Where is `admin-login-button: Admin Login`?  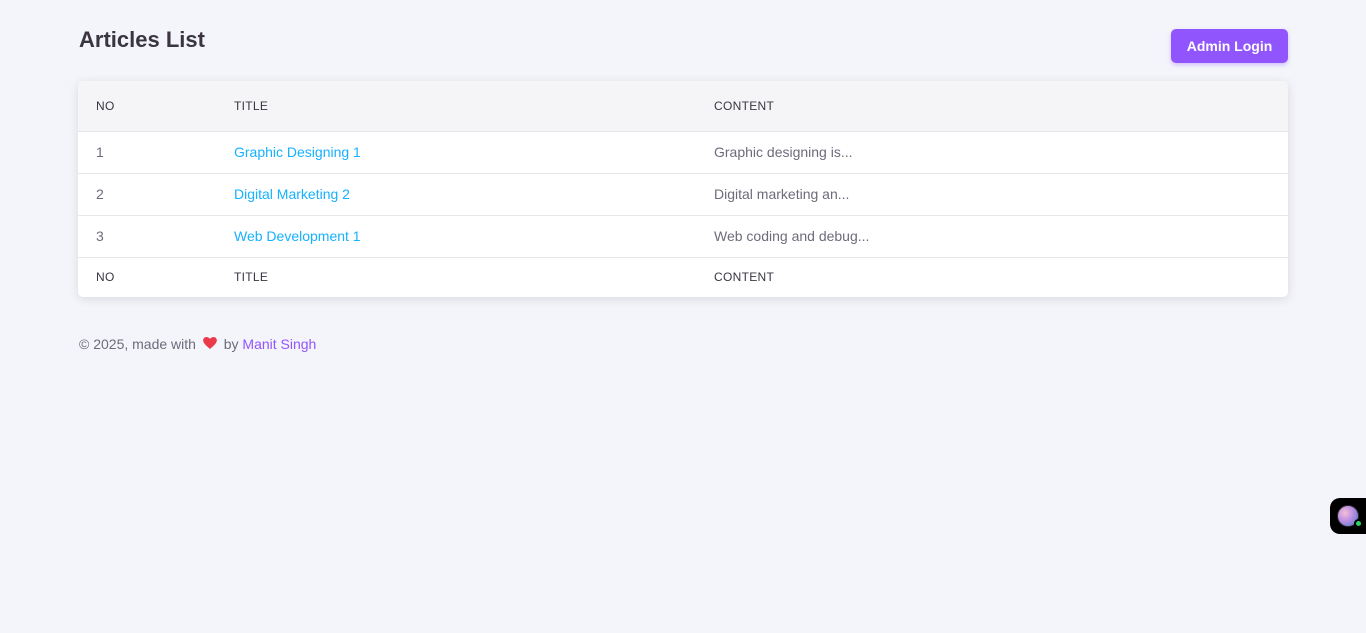
admin-login-button: Admin Login is located at coordinates (1229, 46).